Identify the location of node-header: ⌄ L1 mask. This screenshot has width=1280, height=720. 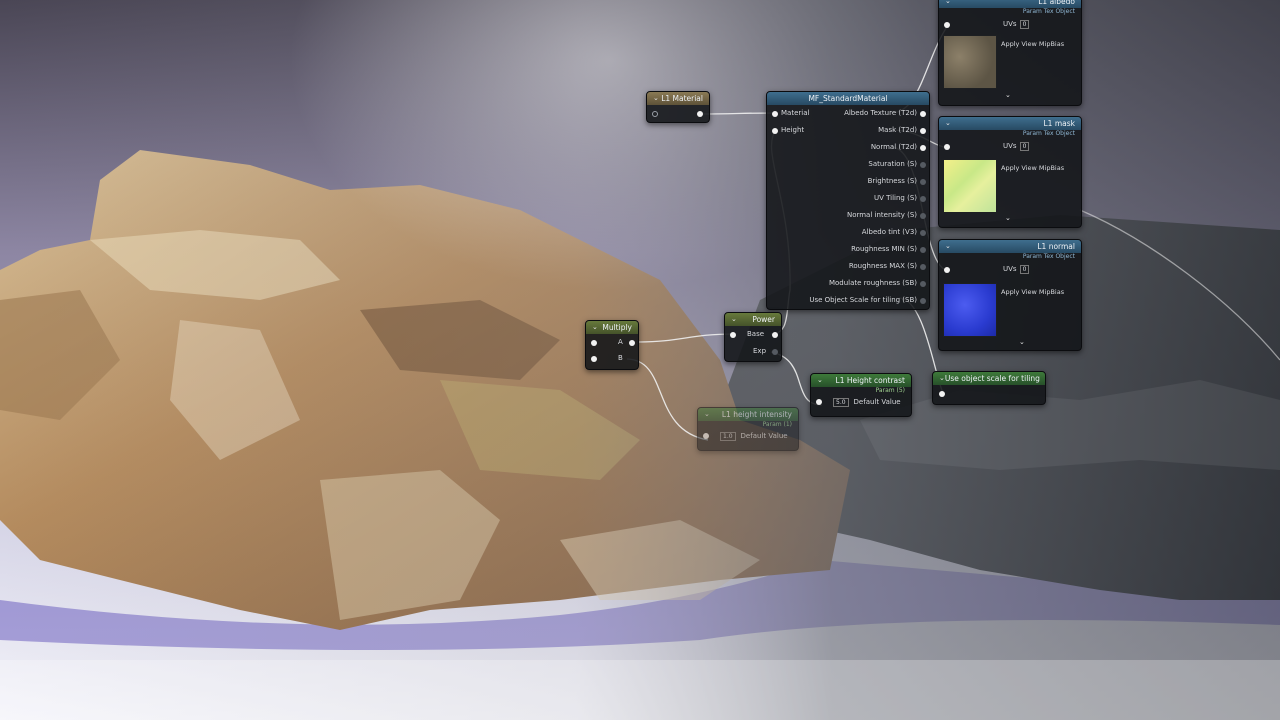
(1010, 123).